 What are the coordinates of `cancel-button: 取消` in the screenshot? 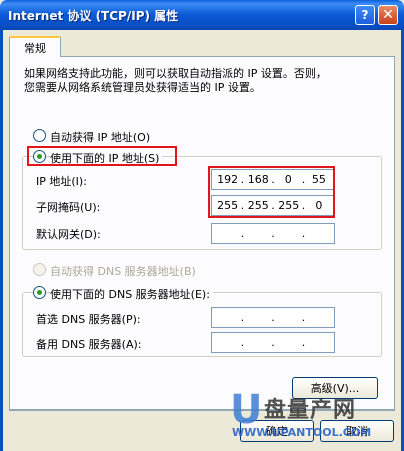 It's located at (357, 431).